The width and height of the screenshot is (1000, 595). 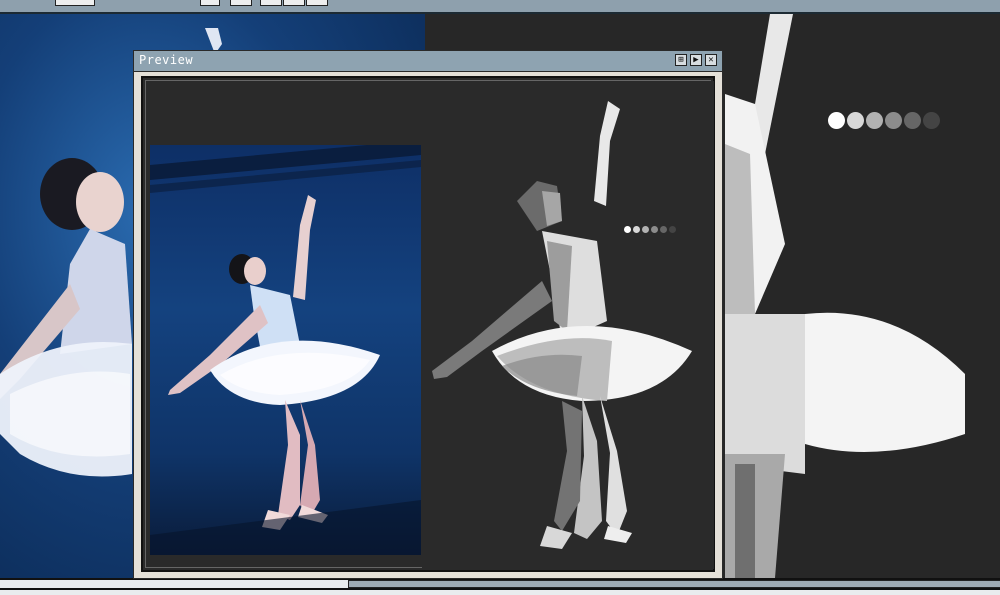 I want to click on window-titlebar: Preview ⊞ ▶ ✕, so click(x=428, y=61).